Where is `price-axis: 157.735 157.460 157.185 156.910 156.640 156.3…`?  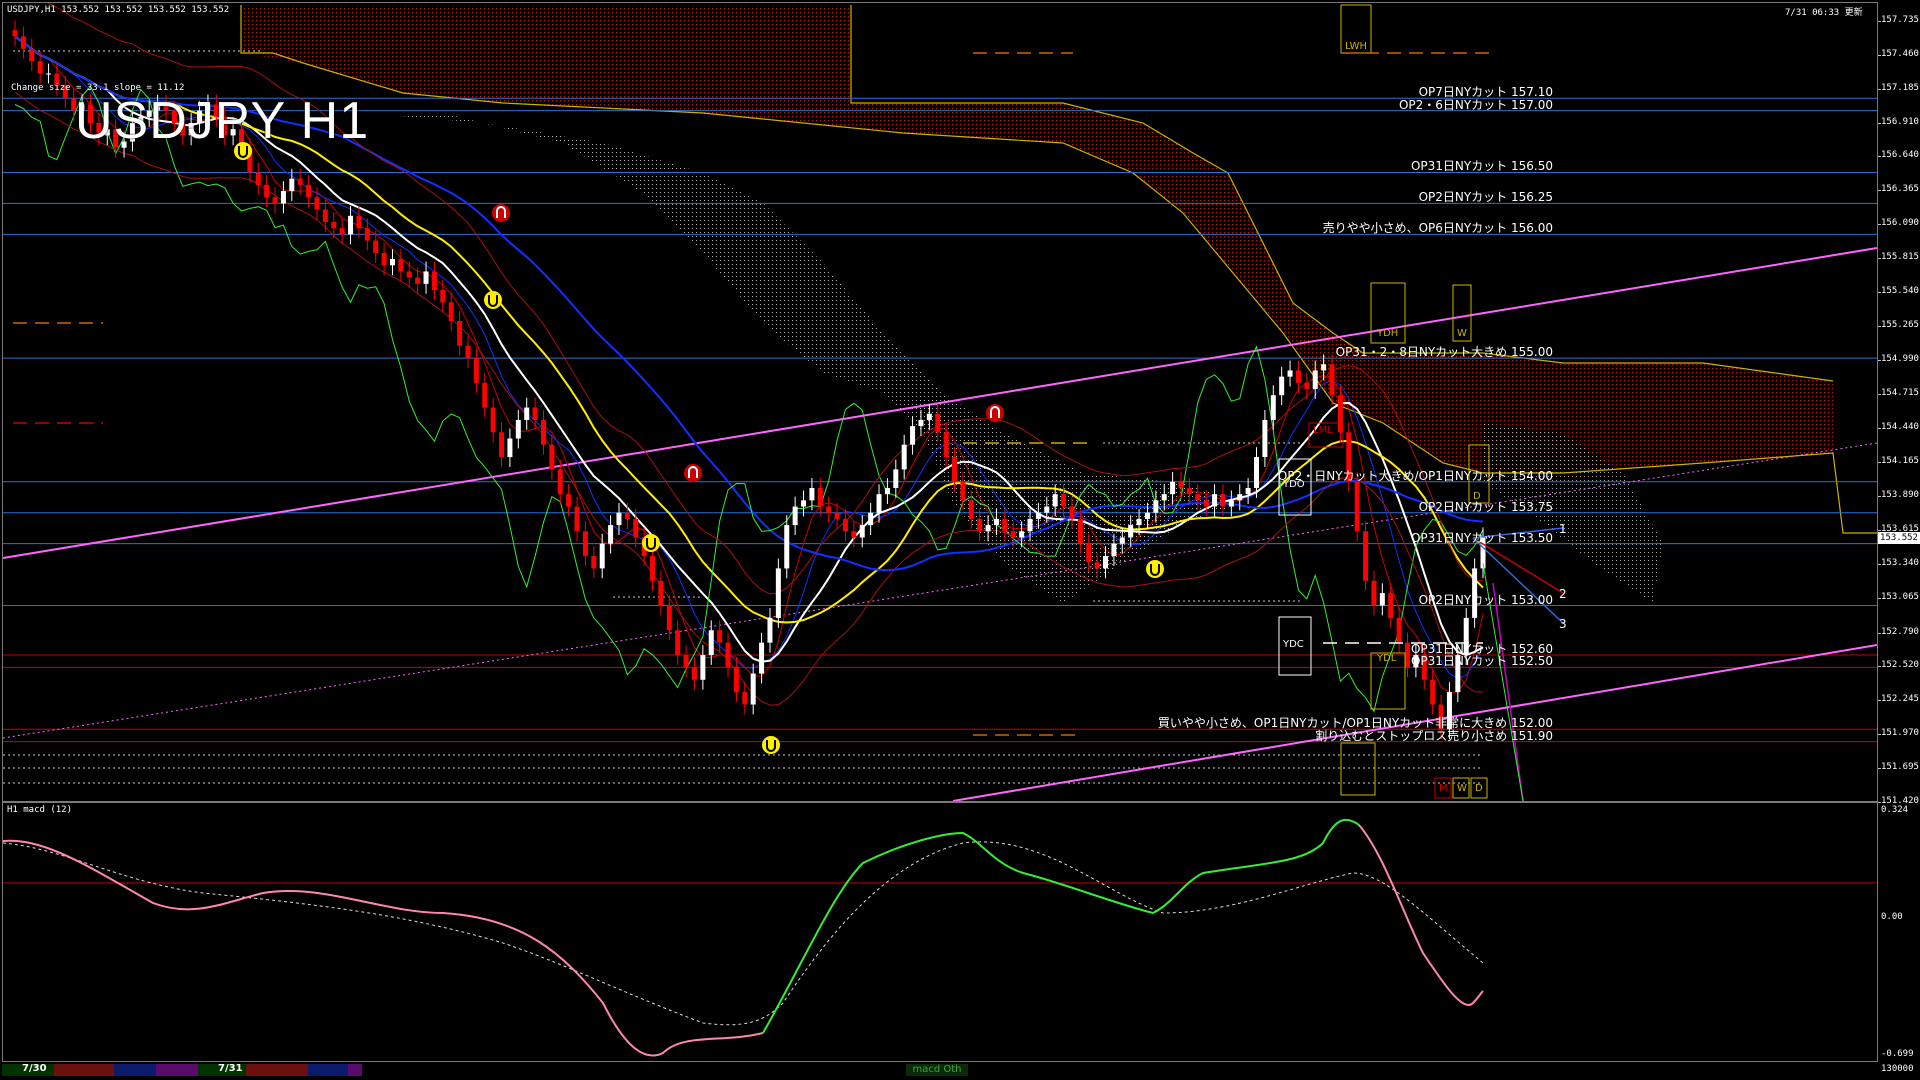
price-axis: 157.735 157.460 157.185 156.910 156.640 156.3… is located at coordinates (1899, 538).